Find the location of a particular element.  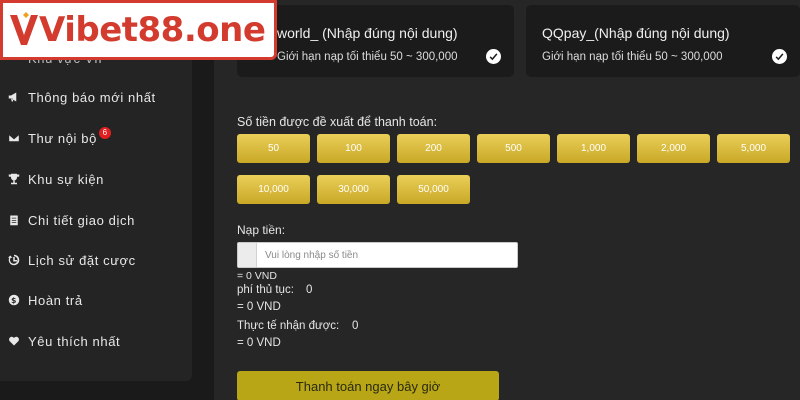

amount-button: 1,000 is located at coordinates (593, 148).